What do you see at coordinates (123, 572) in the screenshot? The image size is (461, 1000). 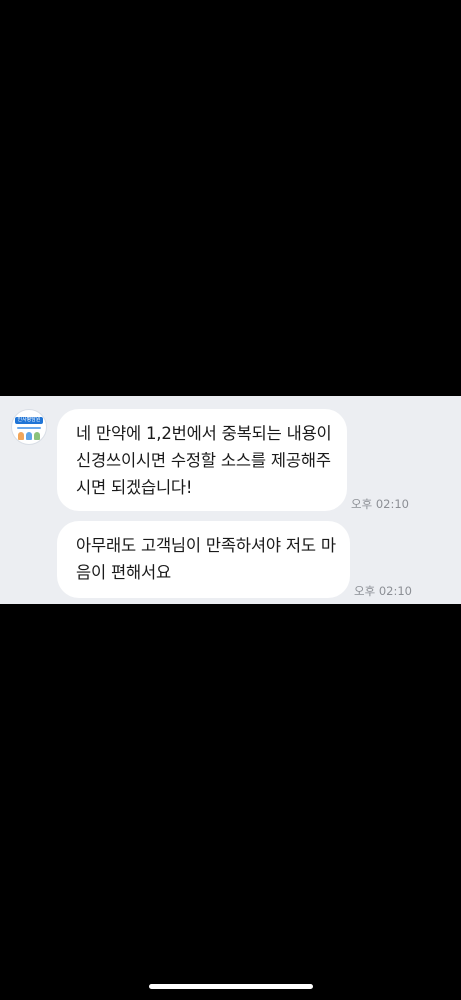 I see `message-text-line: 음이 편해서요` at bounding box center [123, 572].